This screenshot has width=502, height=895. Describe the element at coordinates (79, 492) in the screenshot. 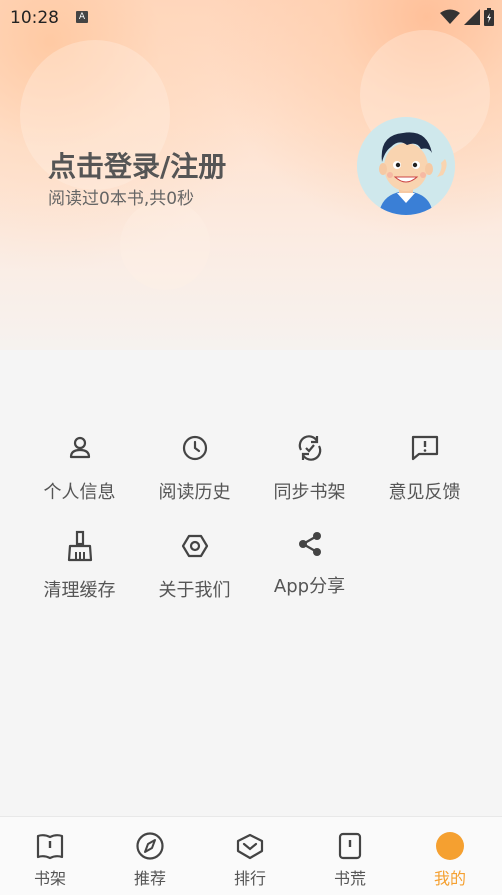

I see `grid-item-label: 个人信息` at that location.